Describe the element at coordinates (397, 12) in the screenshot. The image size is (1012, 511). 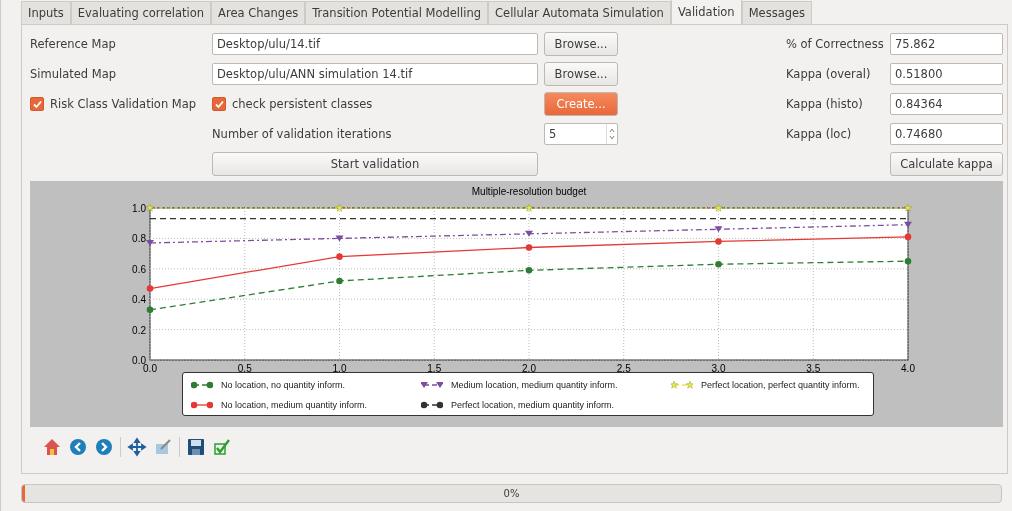
I see `tab: Transition Potential Modelling` at that location.